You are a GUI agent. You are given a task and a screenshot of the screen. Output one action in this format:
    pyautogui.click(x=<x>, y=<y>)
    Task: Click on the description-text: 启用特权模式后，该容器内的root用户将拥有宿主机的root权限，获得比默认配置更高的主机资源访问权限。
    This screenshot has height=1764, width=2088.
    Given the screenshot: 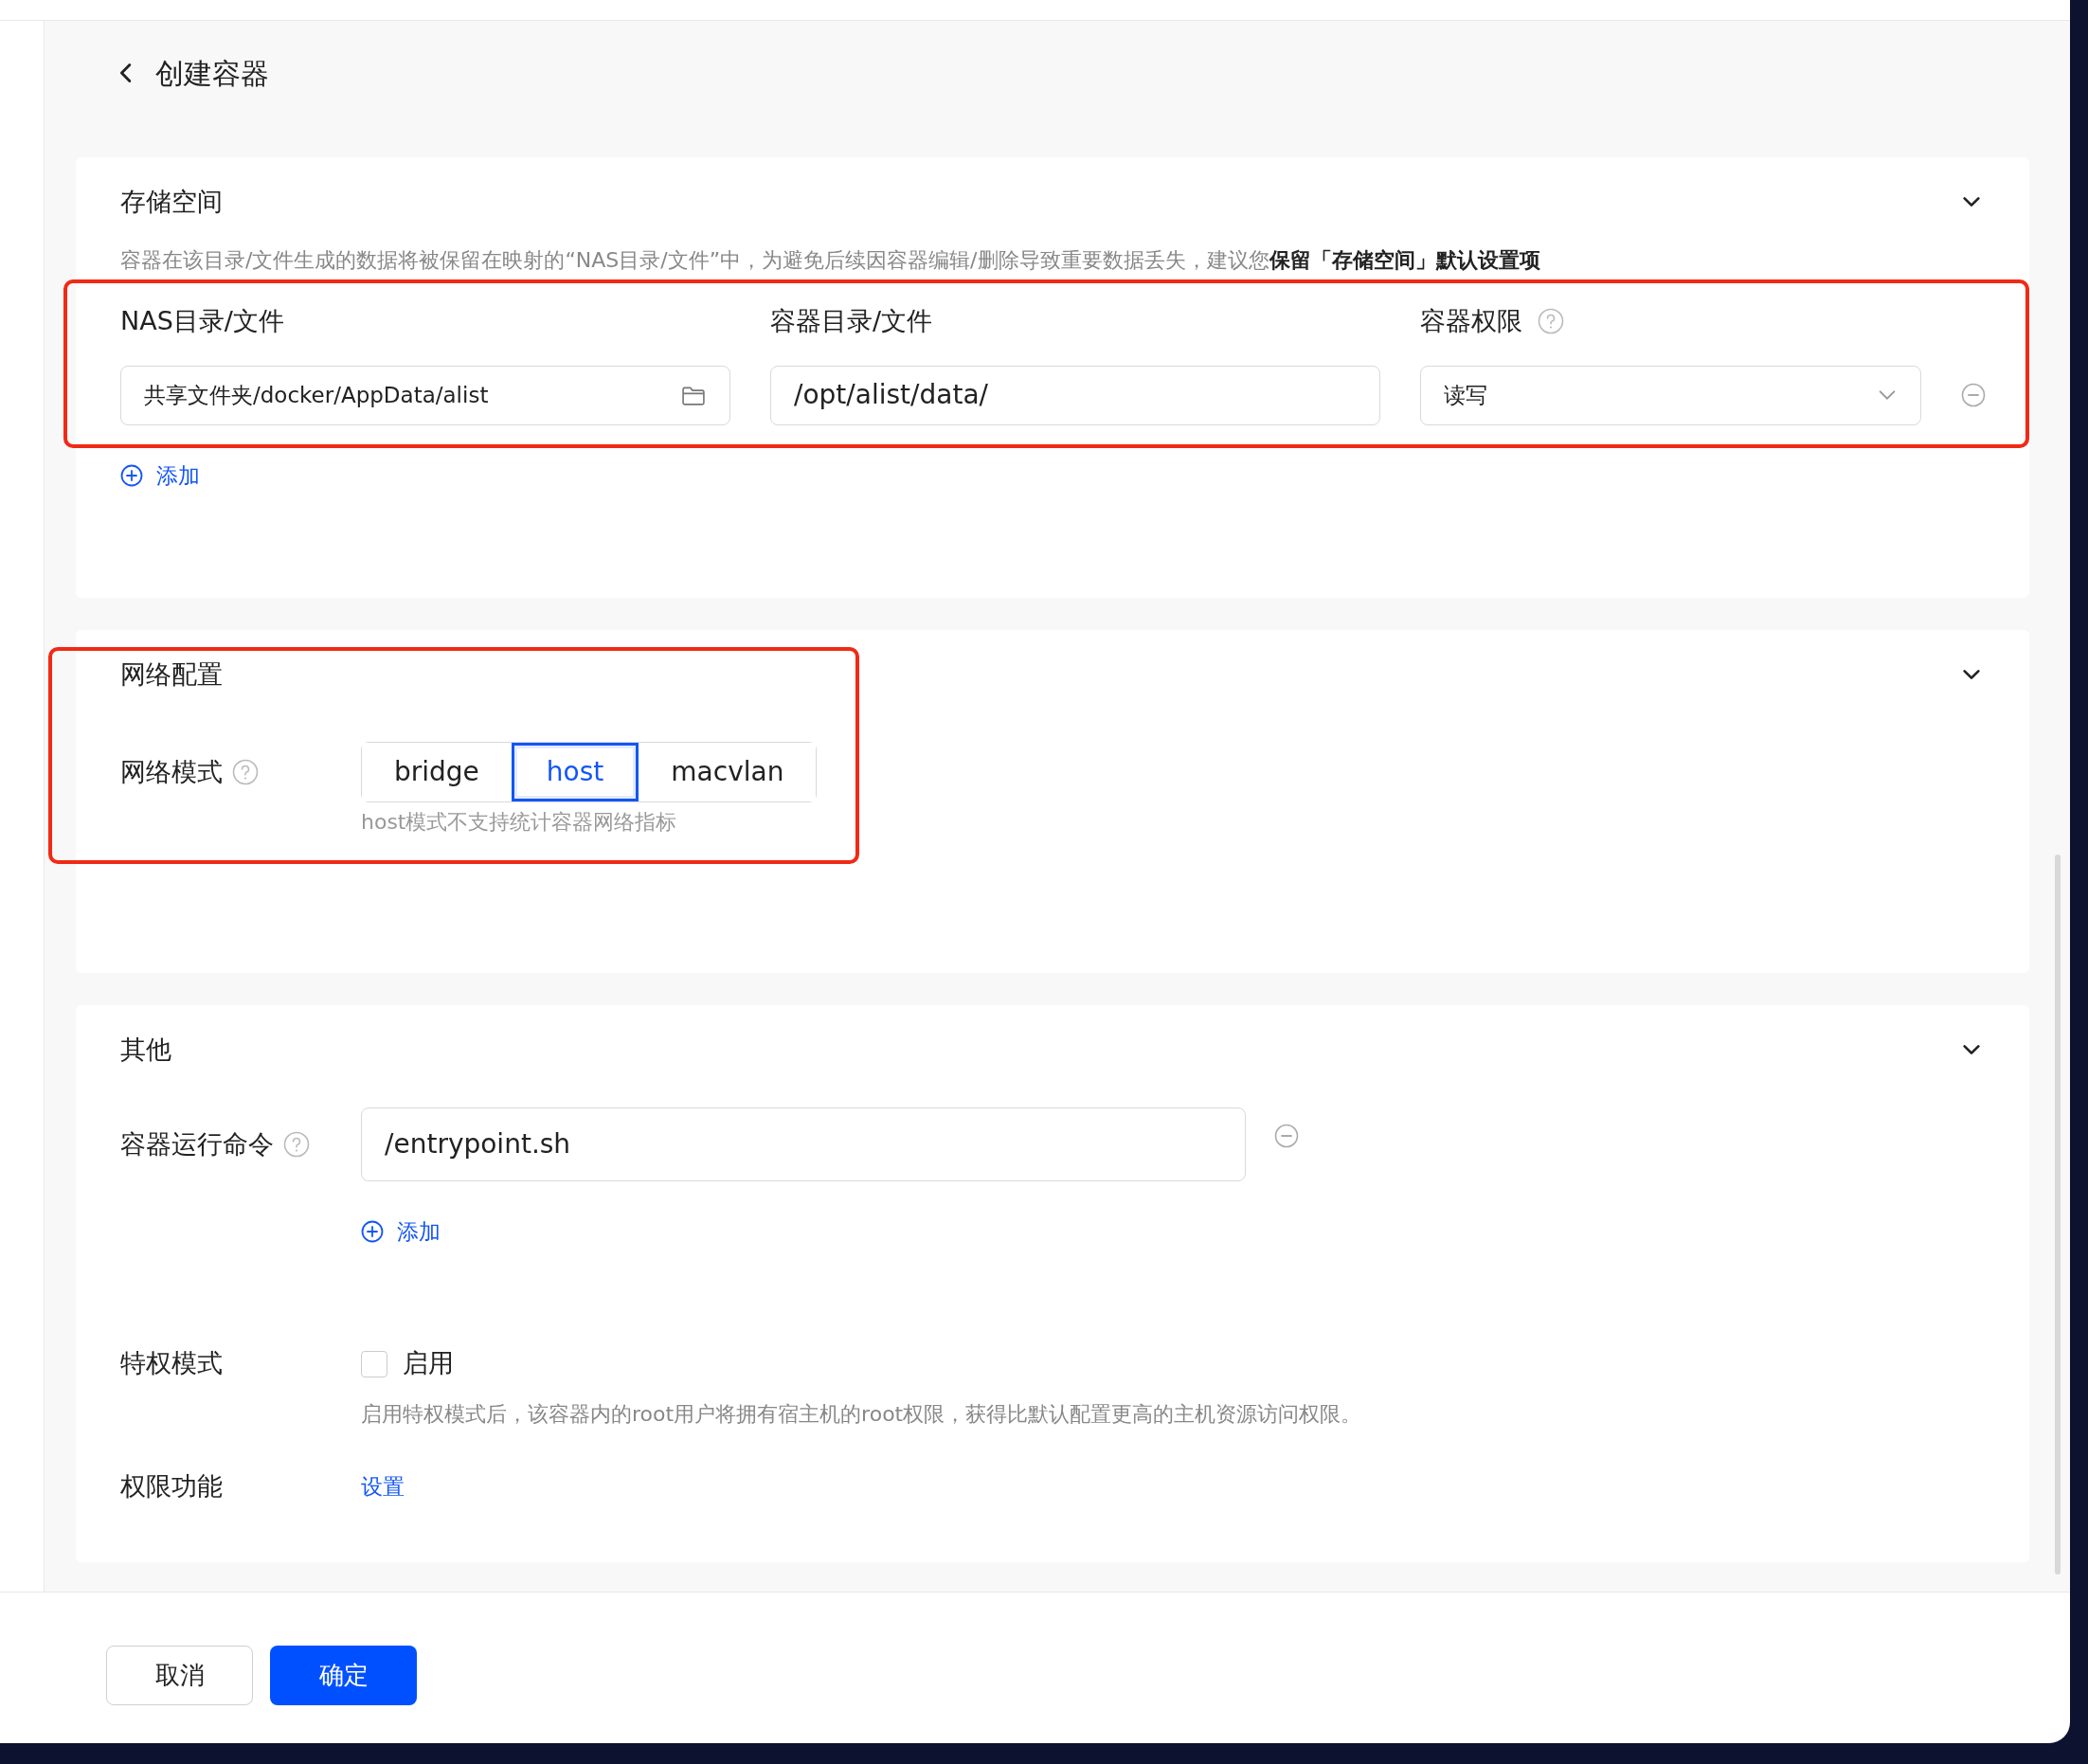 What is the action you would take?
    pyautogui.click(x=862, y=1414)
    